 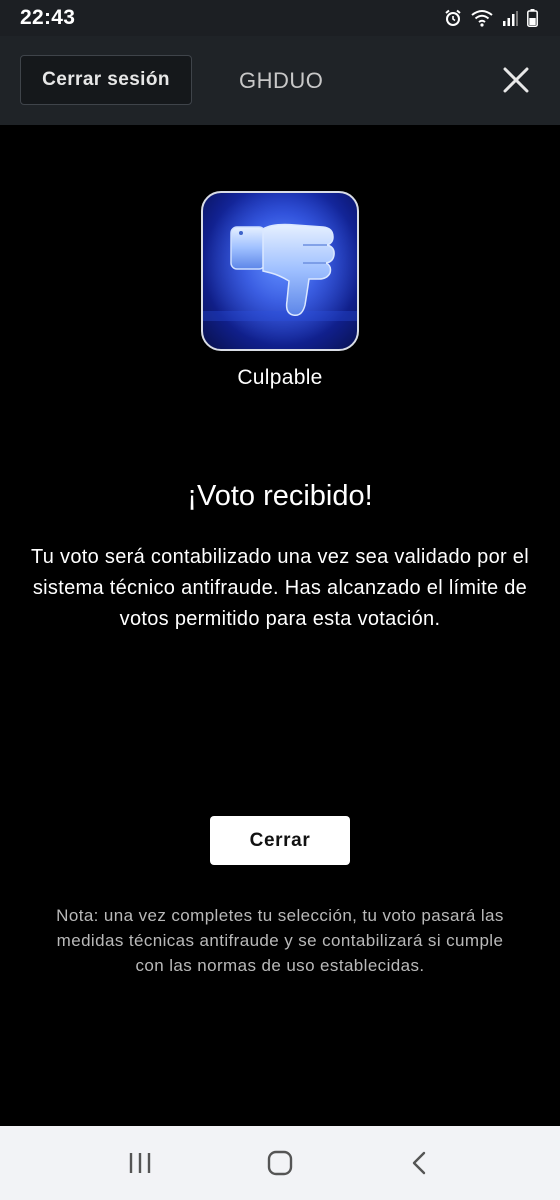 I want to click on close-button: Cerrar, so click(x=280, y=840).